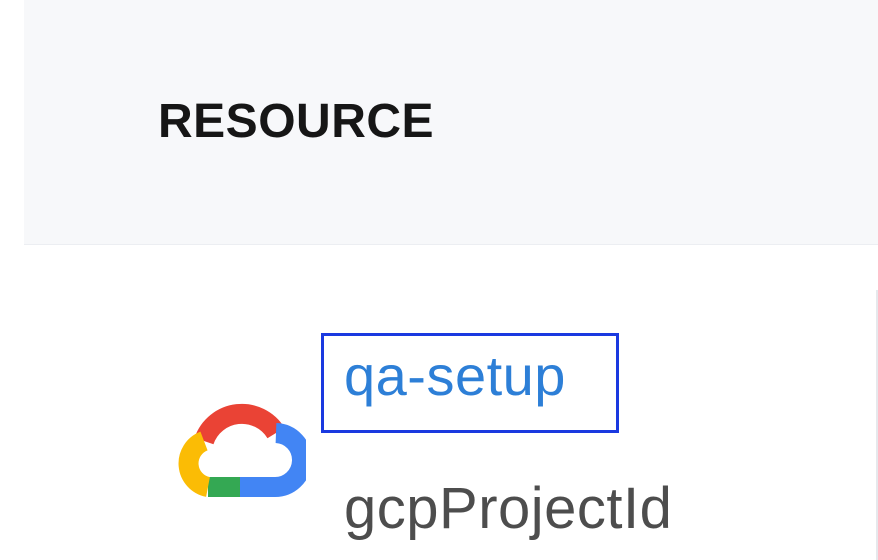 The height and width of the screenshot is (560, 878). Describe the element at coordinates (455, 376) in the screenshot. I see `resource-name-link: qa-setup` at that location.